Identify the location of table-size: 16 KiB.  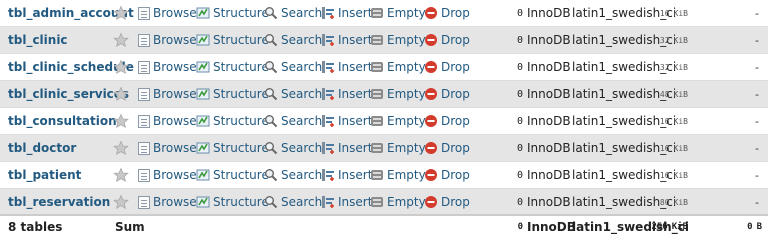
(674, 13).